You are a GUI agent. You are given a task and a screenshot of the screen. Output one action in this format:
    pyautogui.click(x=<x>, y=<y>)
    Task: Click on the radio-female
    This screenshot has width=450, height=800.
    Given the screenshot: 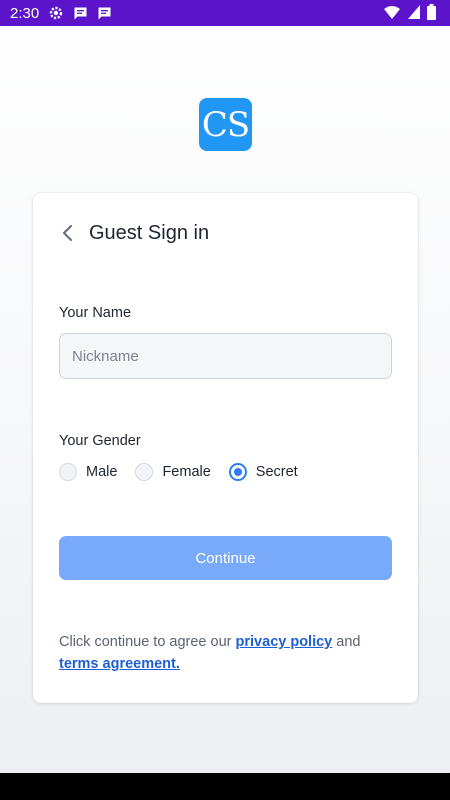 What is the action you would take?
    pyautogui.click(x=144, y=472)
    